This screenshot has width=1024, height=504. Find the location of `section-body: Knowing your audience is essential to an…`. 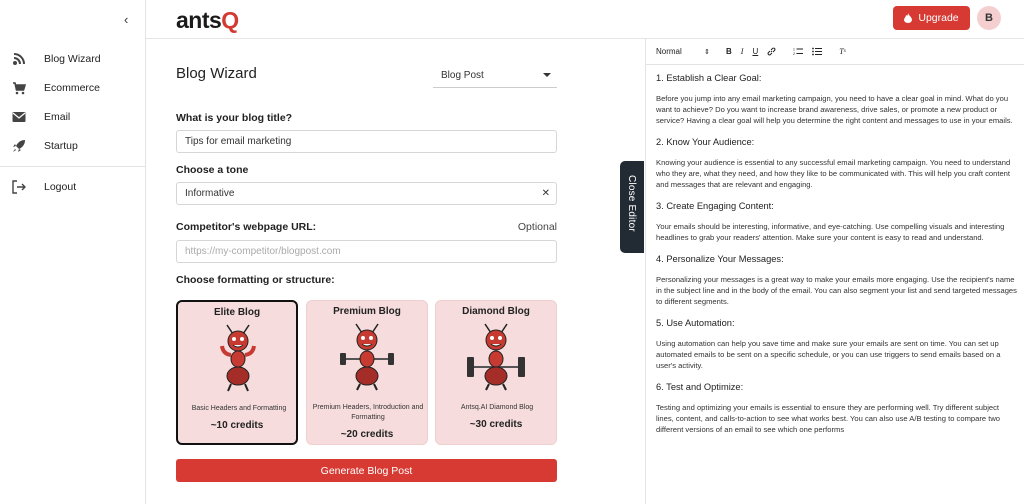

section-body: Knowing your audience is essential to an… is located at coordinates (833, 173).